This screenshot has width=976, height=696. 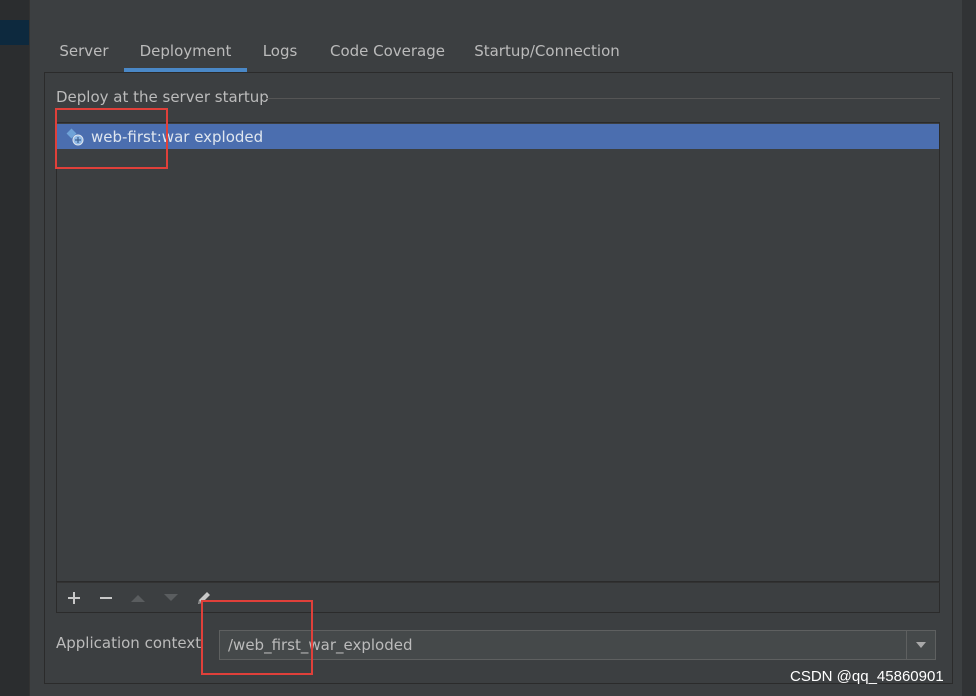 I want to click on list-item-label: web-first:war exploded, so click(x=177, y=136).